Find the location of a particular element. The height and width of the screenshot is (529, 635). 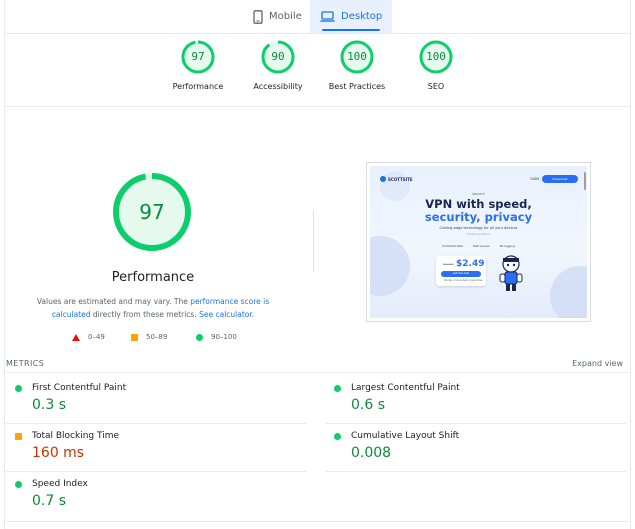

preview-features: Unlimited data Fast servers No logging is located at coordinates (478, 246).